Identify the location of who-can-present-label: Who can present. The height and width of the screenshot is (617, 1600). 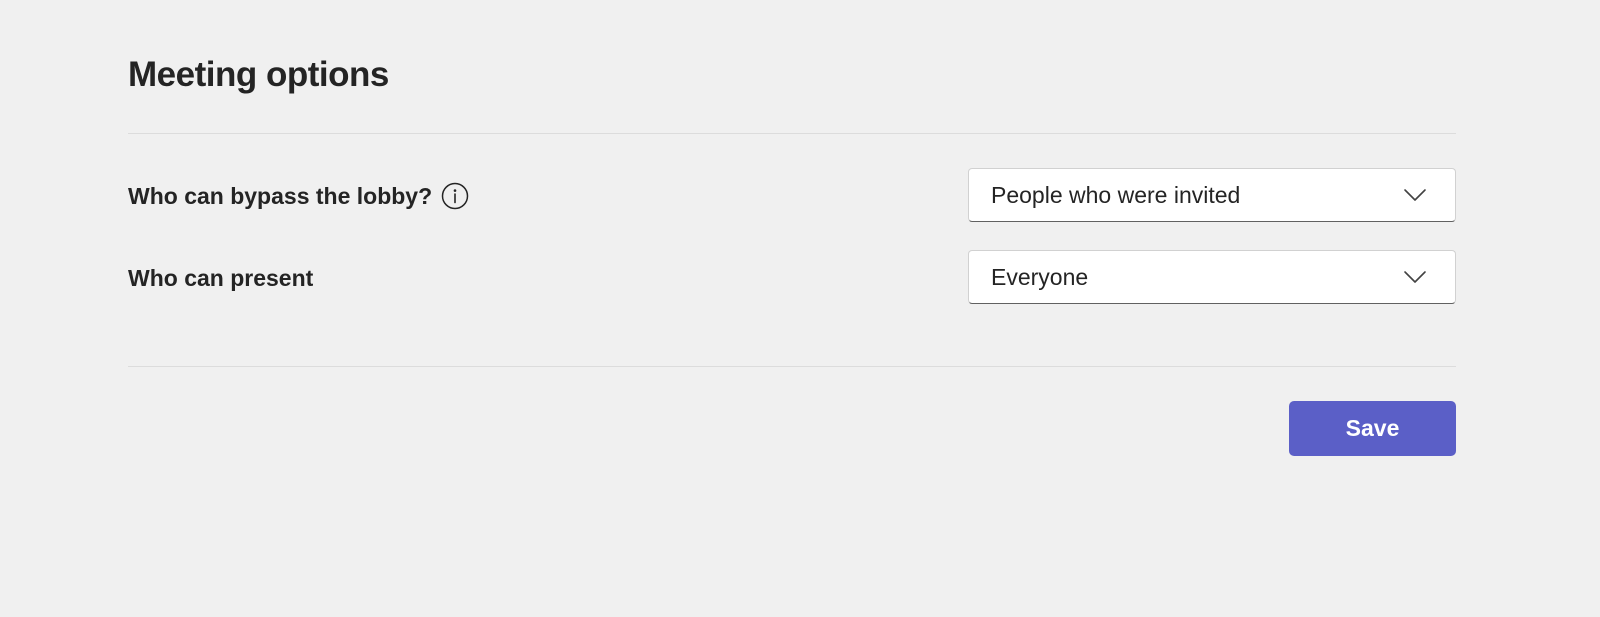
(221, 277).